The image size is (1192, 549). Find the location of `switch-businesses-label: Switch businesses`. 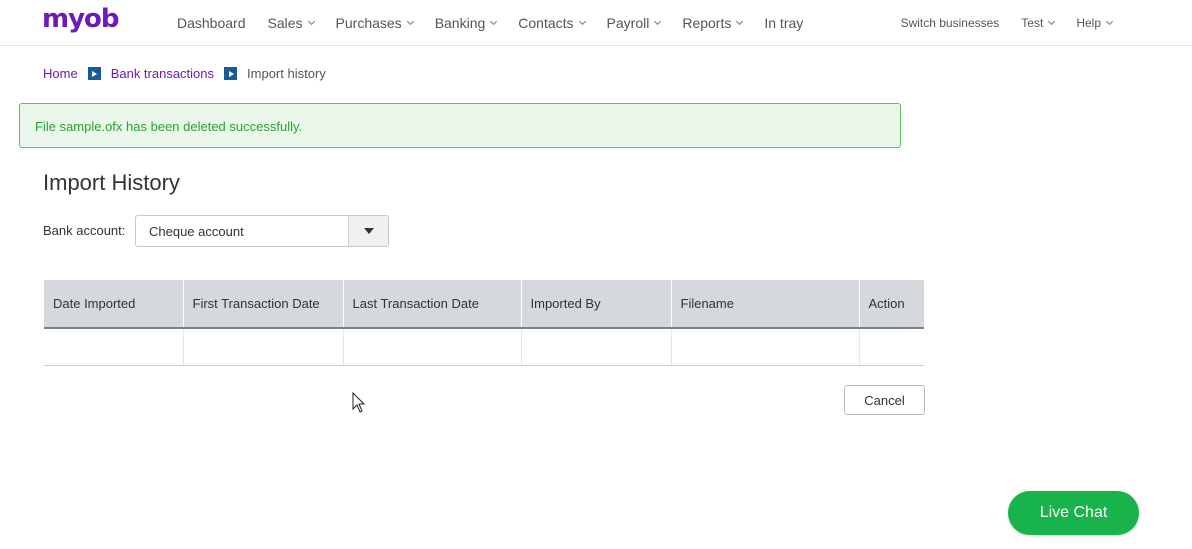

switch-businesses-label: Switch businesses is located at coordinates (950, 23).